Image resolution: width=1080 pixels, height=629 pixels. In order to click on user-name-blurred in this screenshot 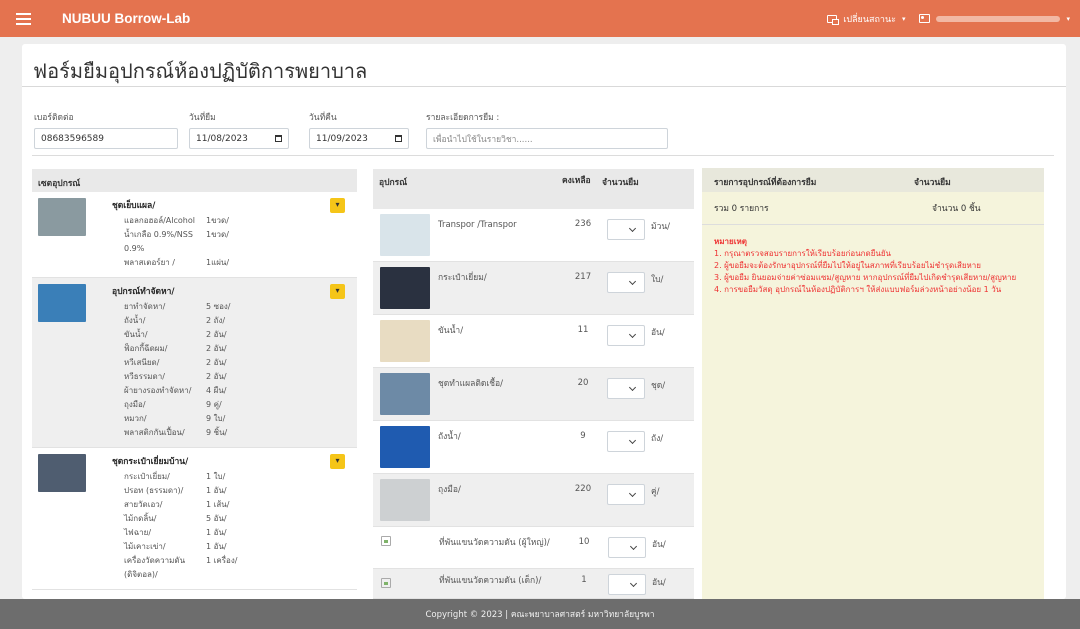, I will do `click(998, 18)`.